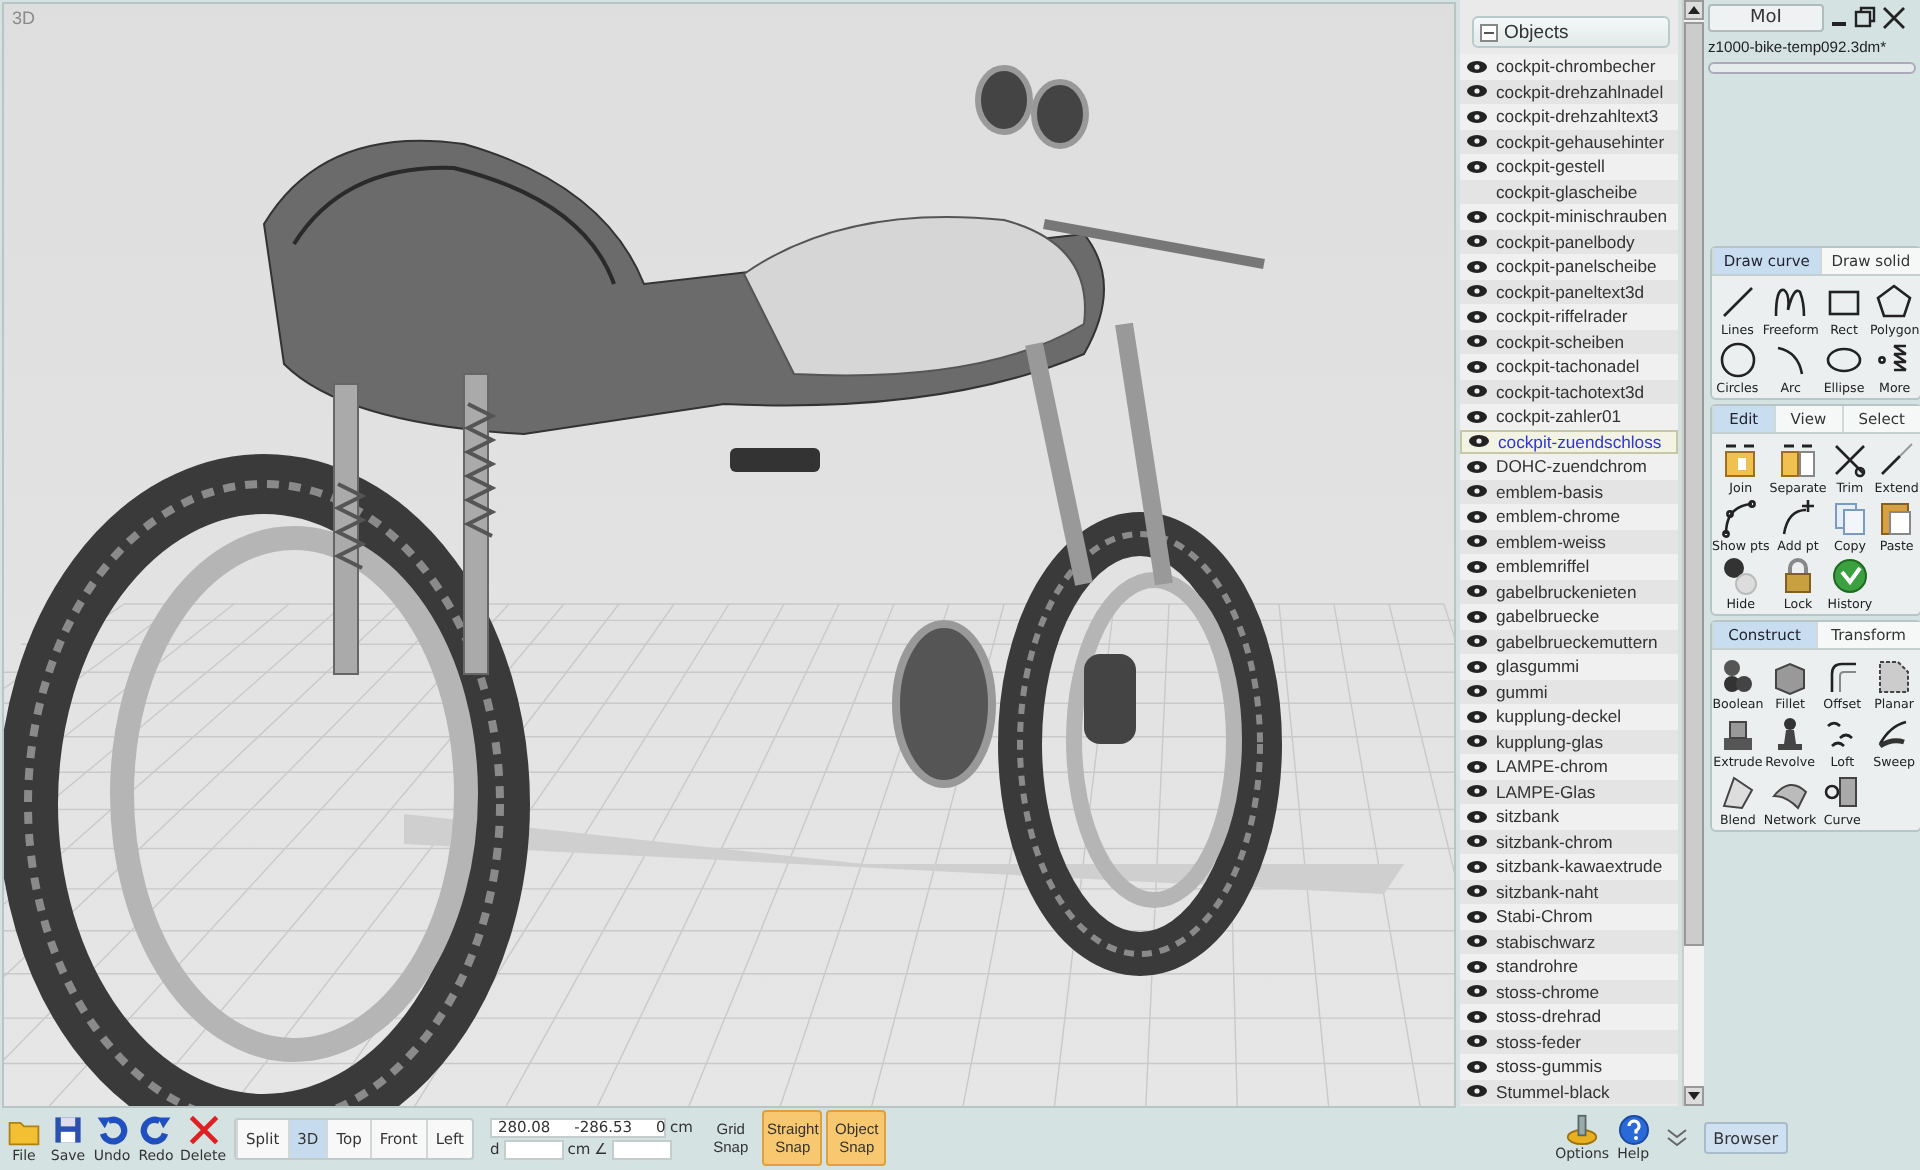  What do you see at coordinates (1569, 591) in the screenshot?
I see `object-list-item: gabelbruckenieten` at bounding box center [1569, 591].